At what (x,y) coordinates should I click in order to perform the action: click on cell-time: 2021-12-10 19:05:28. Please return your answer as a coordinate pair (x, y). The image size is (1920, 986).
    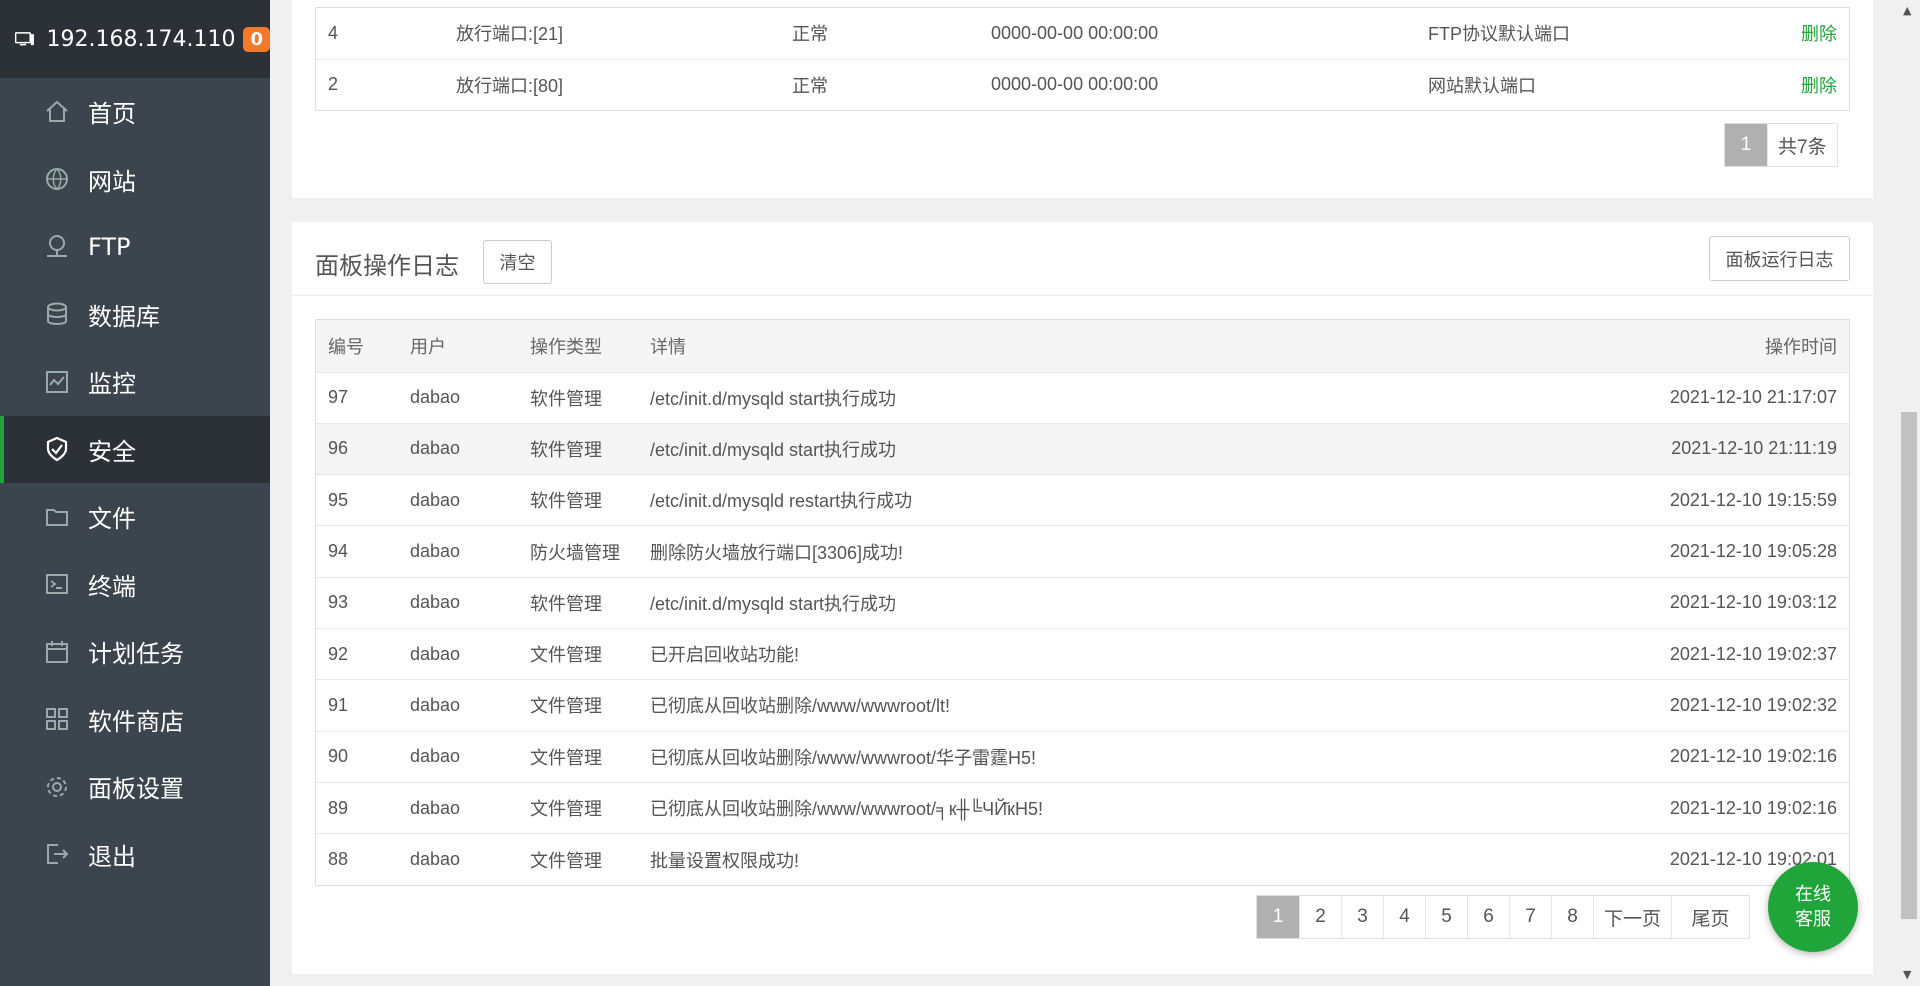
    Looking at the image, I should click on (1719, 551).